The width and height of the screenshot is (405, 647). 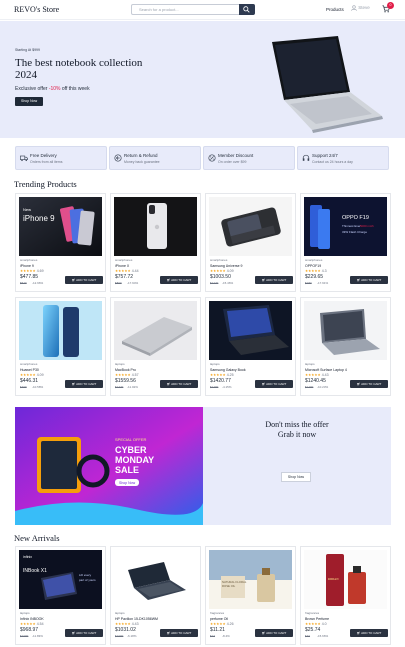 What do you see at coordinates (38, 387) in the screenshot?
I see `product-discount: -10.58%` at bounding box center [38, 387].